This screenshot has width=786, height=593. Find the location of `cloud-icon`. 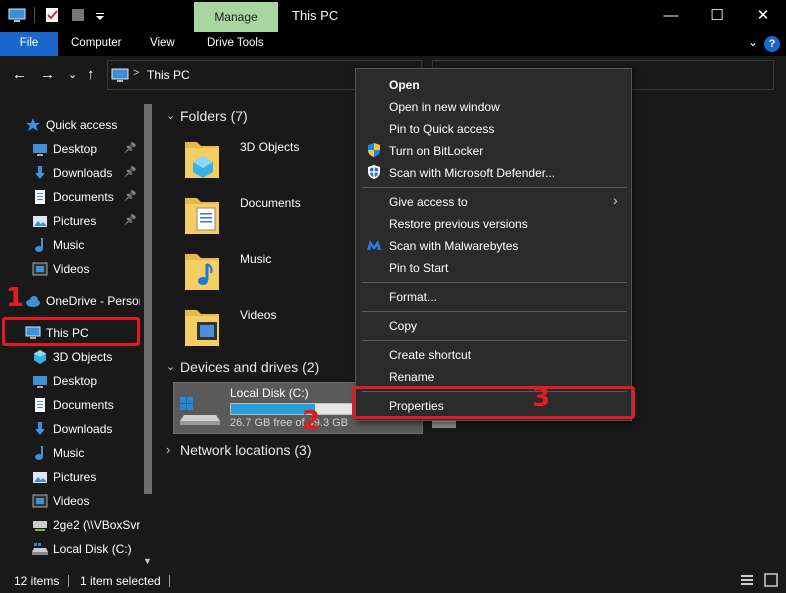

cloud-icon is located at coordinates (33, 301).